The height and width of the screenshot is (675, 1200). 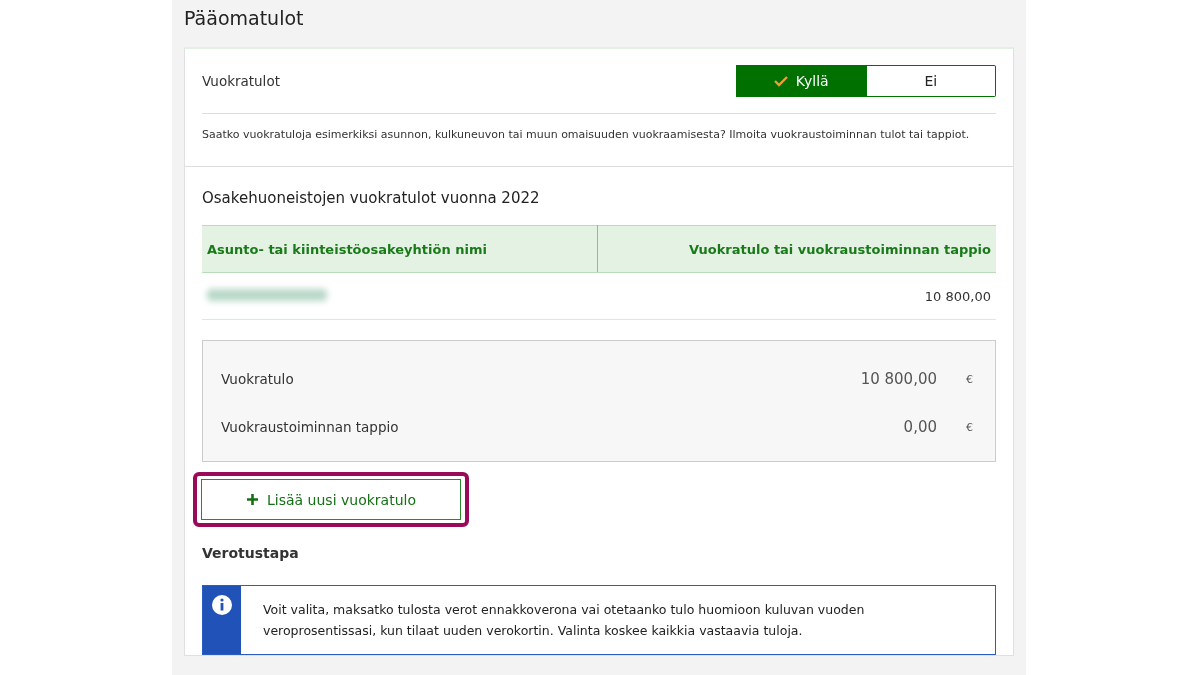 What do you see at coordinates (244, 18) in the screenshot?
I see `page-title: Pääomatulot` at bounding box center [244, 18].